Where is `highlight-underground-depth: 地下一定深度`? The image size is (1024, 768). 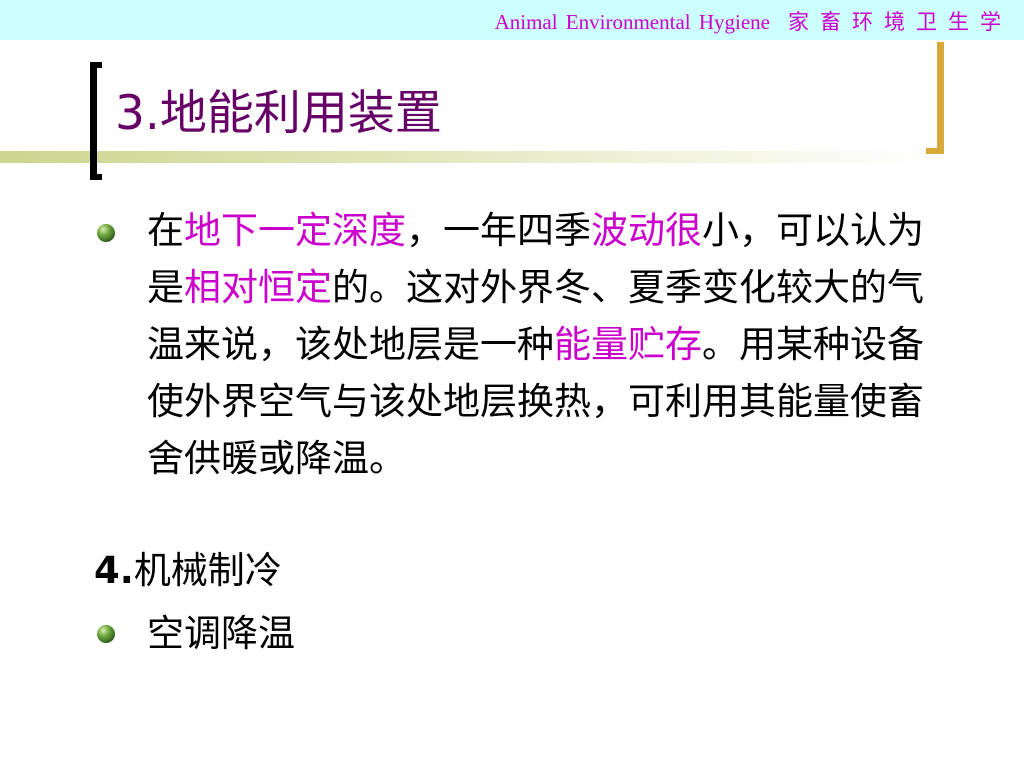 highlight-underground-depth: 地下一定深度 is located at coordinates (295, 230).